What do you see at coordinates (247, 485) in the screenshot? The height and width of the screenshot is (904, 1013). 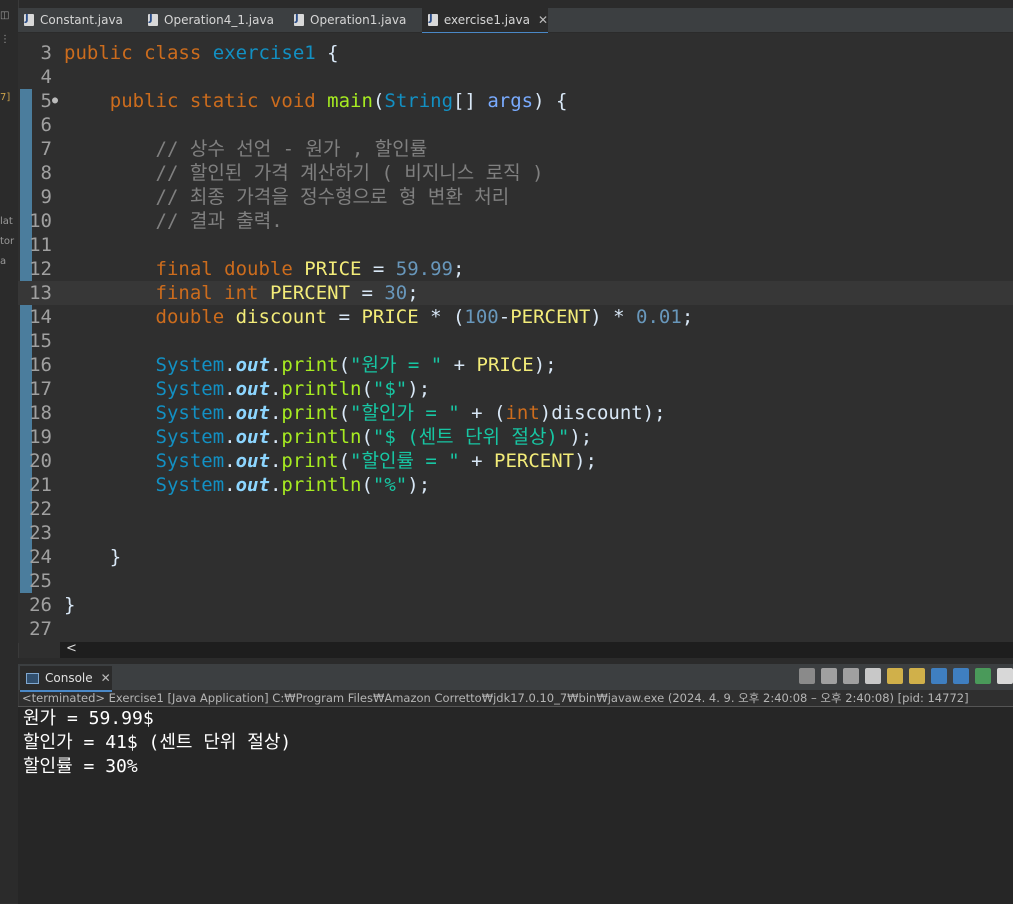 I see `code-text: System.out.println("%");` at bounding box center [247, 485].